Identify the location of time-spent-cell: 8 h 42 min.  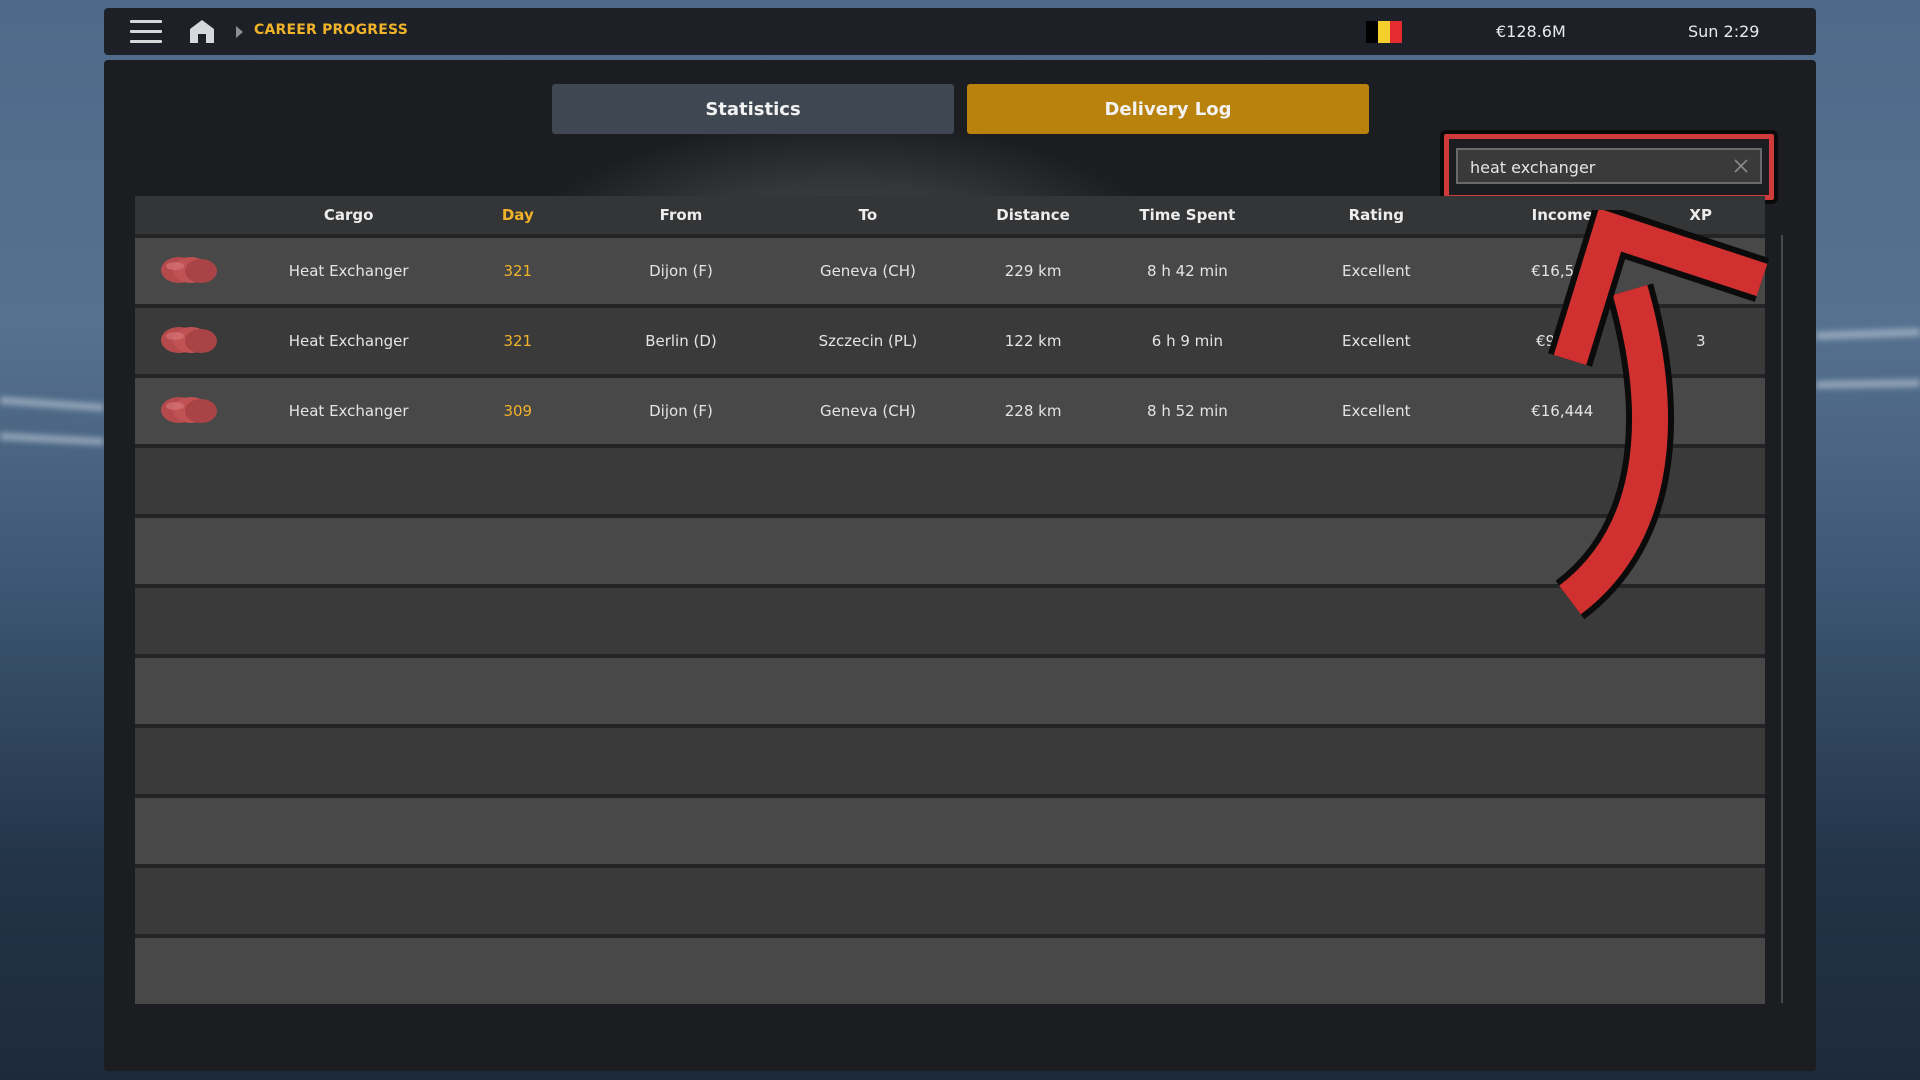
(1187, 271).